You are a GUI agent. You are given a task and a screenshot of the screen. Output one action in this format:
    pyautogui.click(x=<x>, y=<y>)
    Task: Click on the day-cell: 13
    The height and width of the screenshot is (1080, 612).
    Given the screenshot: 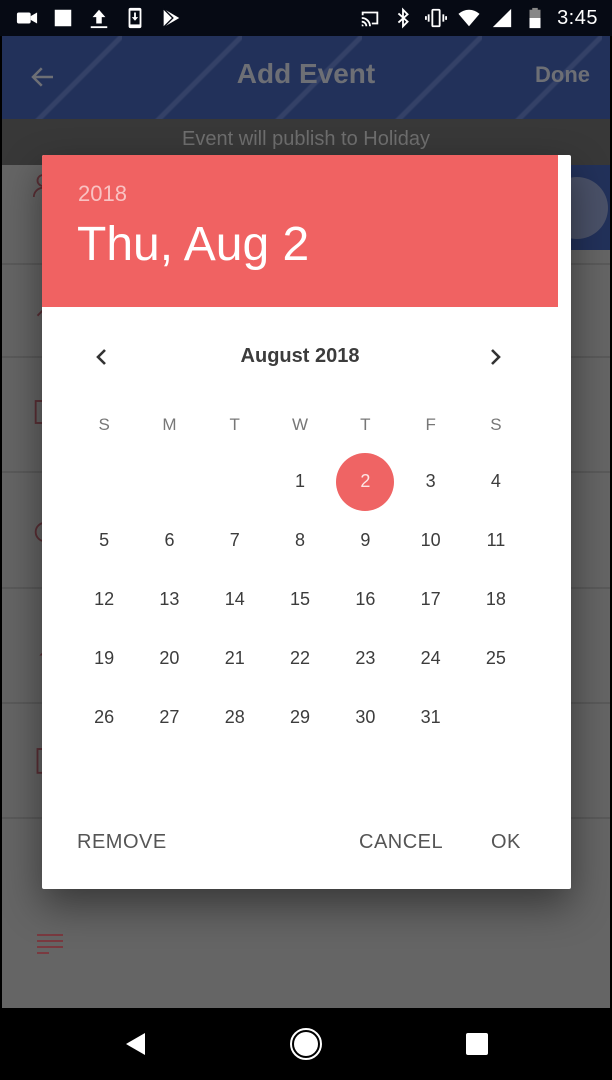 What is the action you would take?
    pyautogui.click(x=169, y=599)
    